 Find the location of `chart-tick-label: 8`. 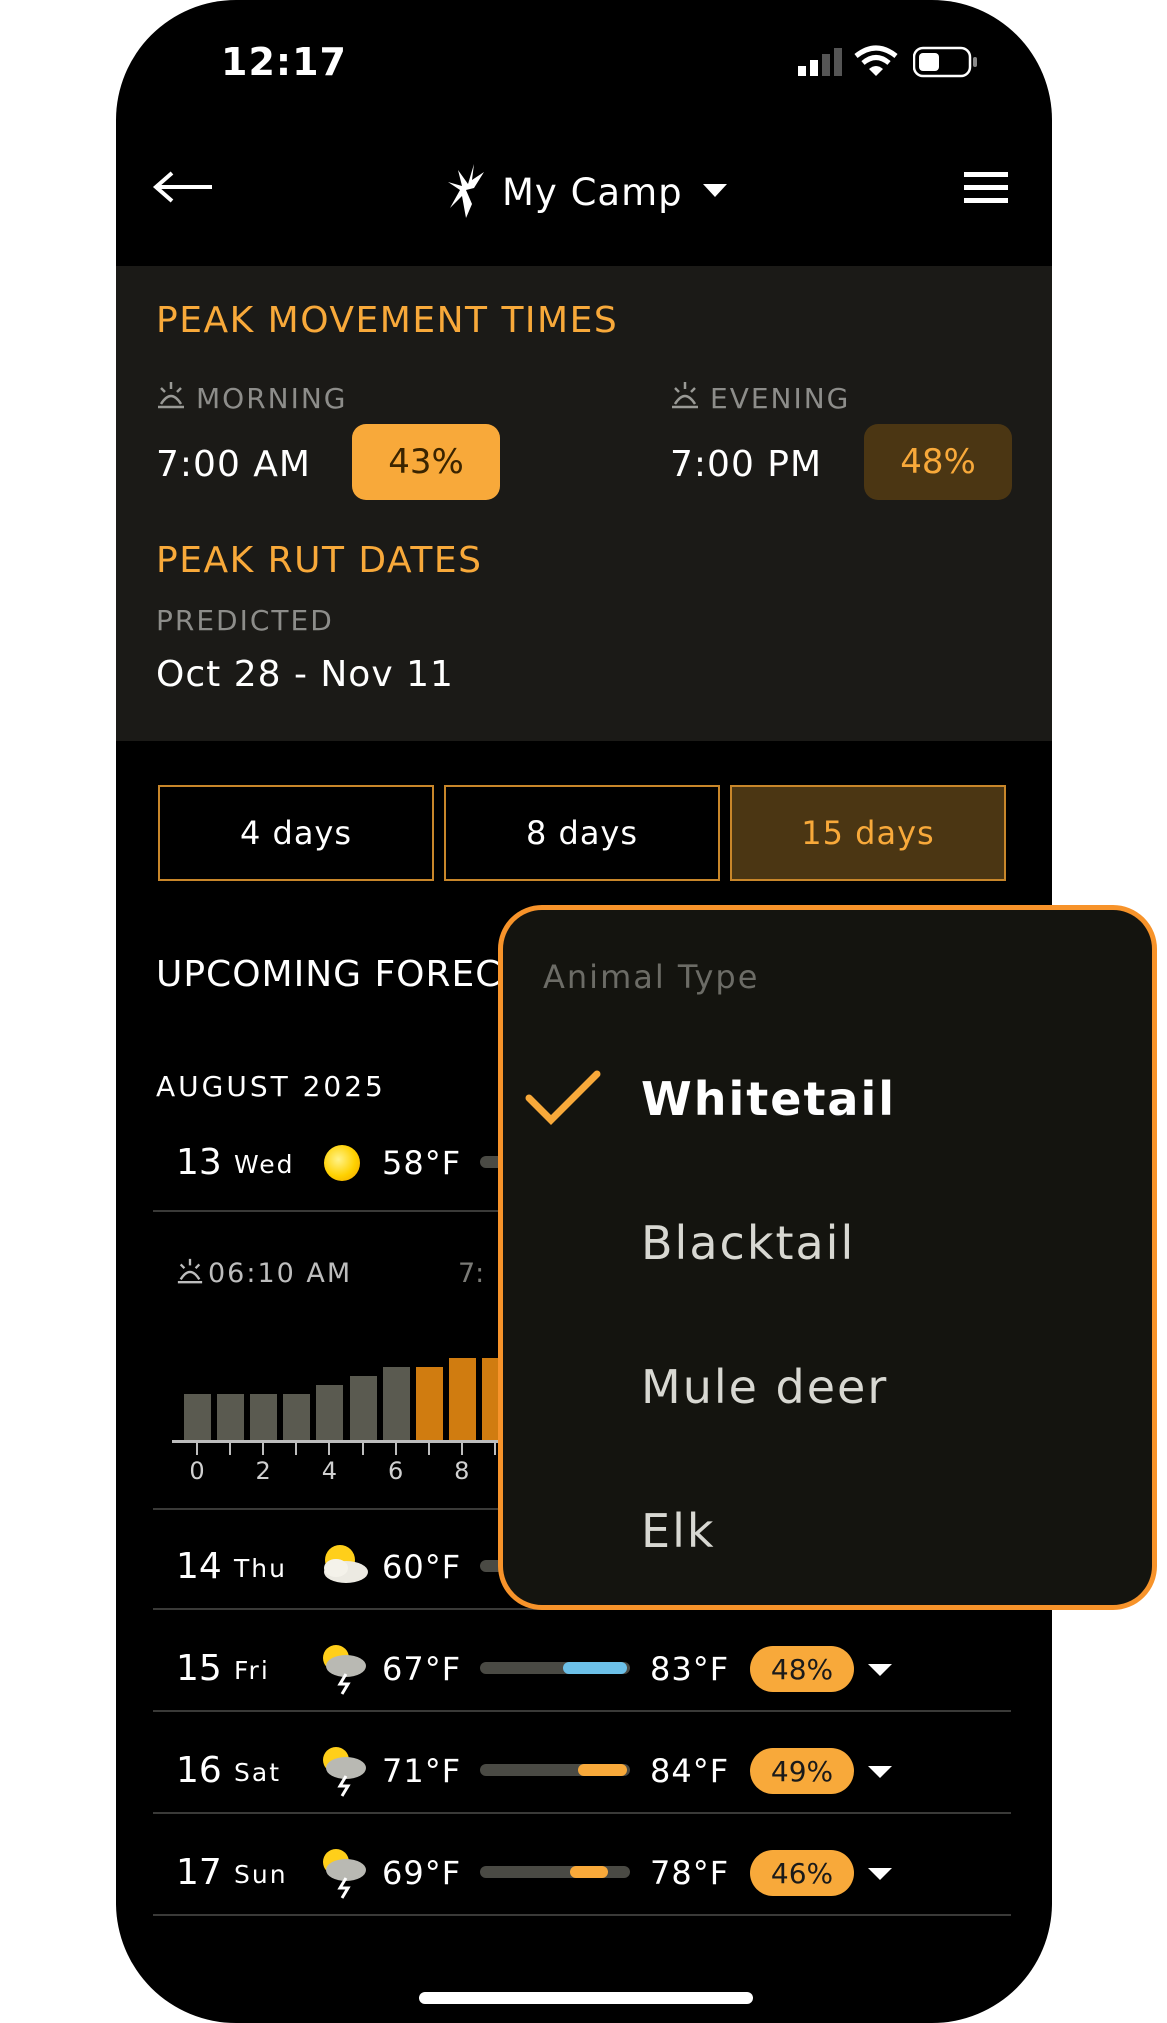

chart-tick-label: 8 is located at coordinates (462, 1471).